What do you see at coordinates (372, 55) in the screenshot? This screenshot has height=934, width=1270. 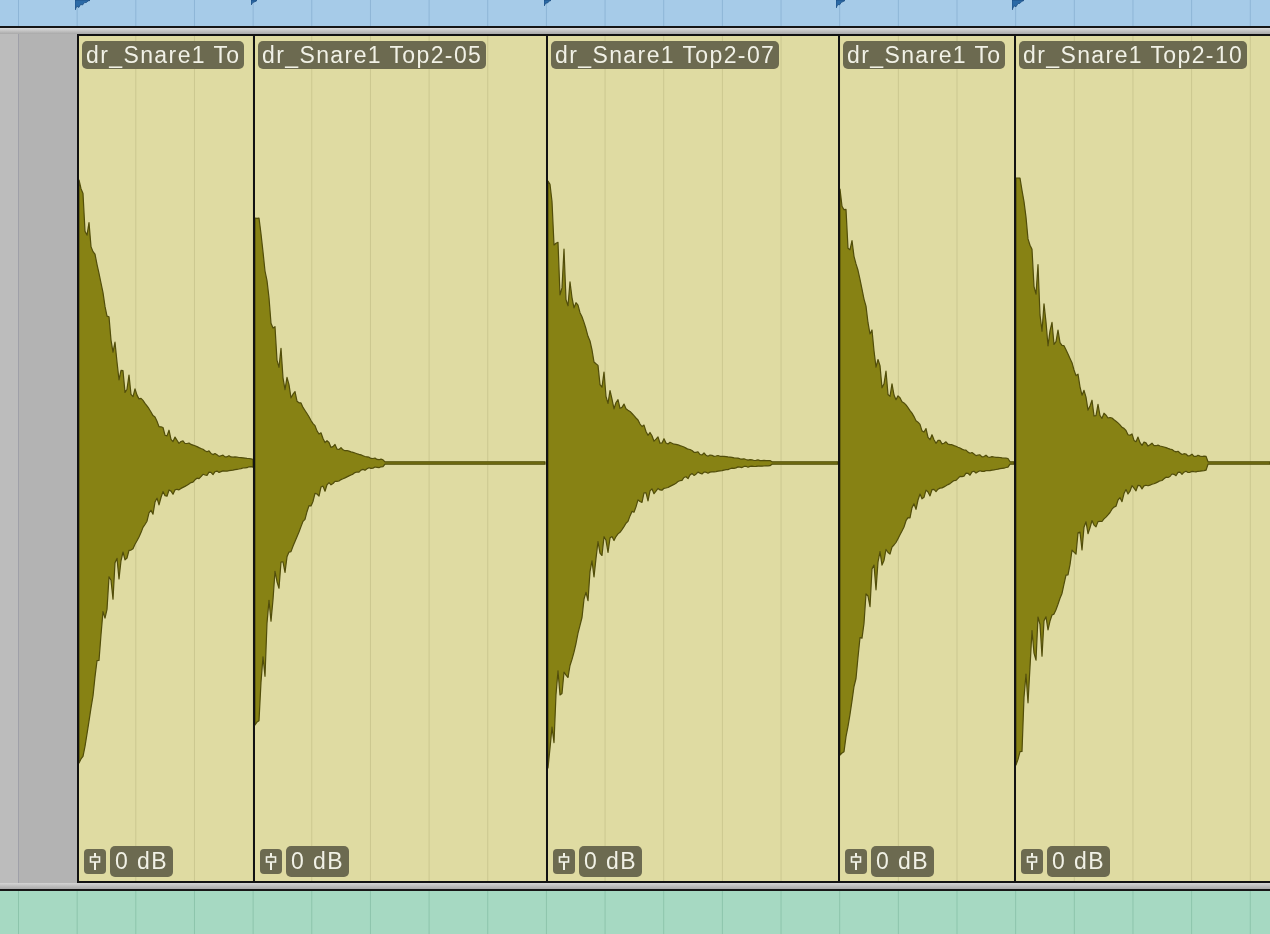 I see `region-name: dr_Snare1 Top2-05` at bounding box center [372, 55].